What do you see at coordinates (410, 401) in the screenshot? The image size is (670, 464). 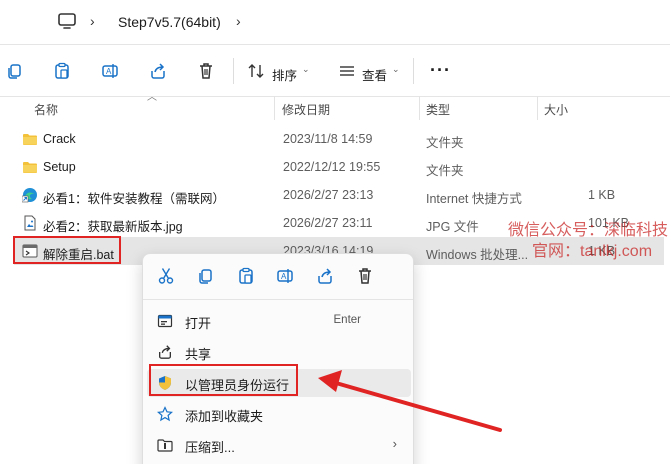 I see `annotation-arrow-icon` at bounding box center [410, 401].